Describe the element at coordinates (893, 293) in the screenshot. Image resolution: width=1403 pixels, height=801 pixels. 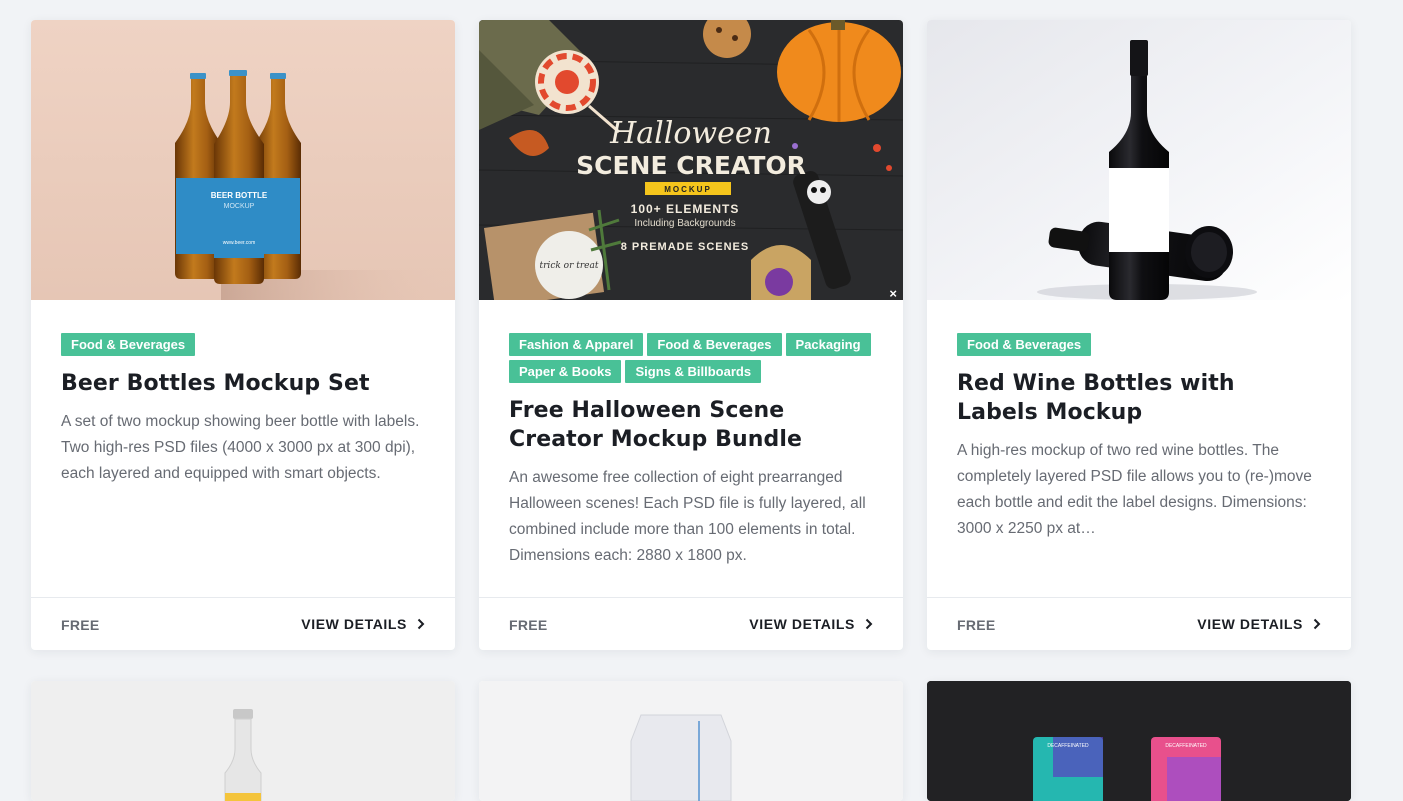
I see `close-icon: ×` at that location.